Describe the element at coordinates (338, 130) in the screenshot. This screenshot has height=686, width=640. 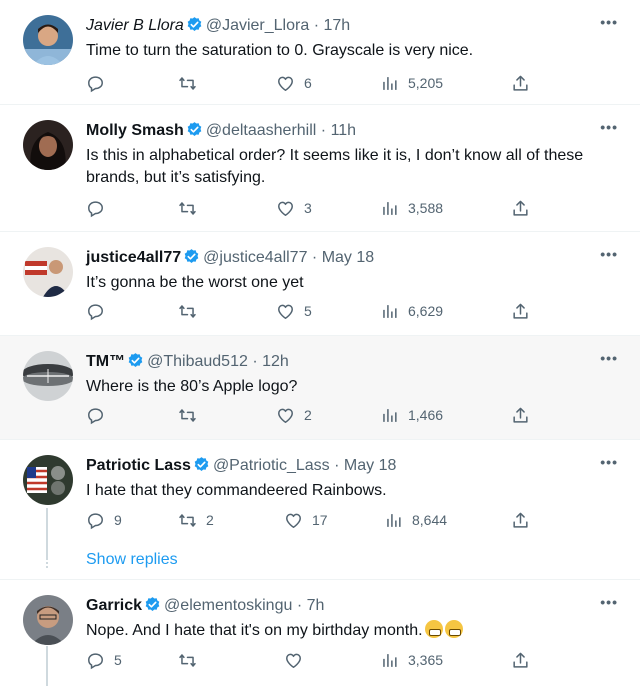
I see `timestamp: · 11h` at that location.